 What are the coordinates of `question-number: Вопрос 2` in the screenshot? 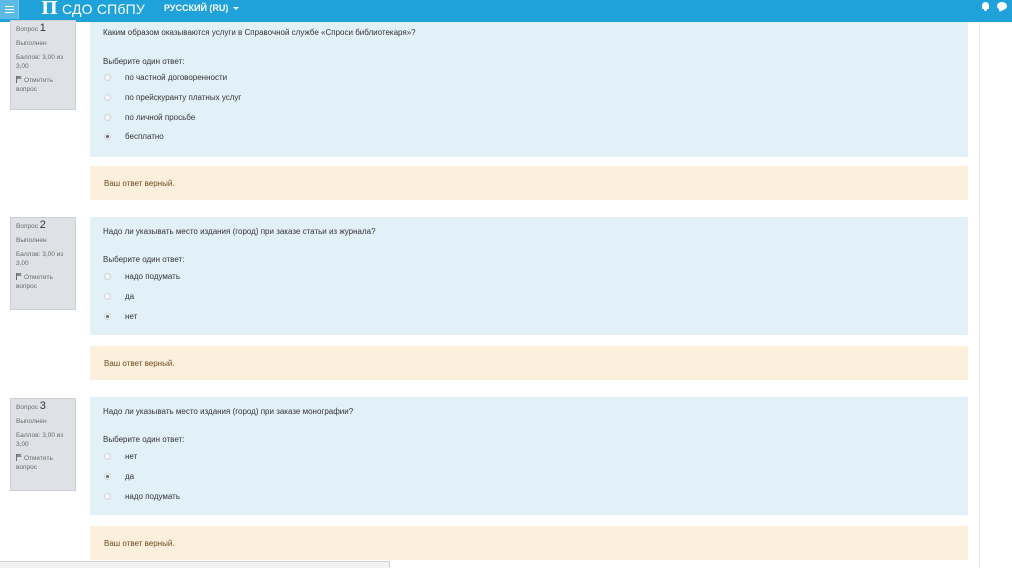 It's located at (43, 225).